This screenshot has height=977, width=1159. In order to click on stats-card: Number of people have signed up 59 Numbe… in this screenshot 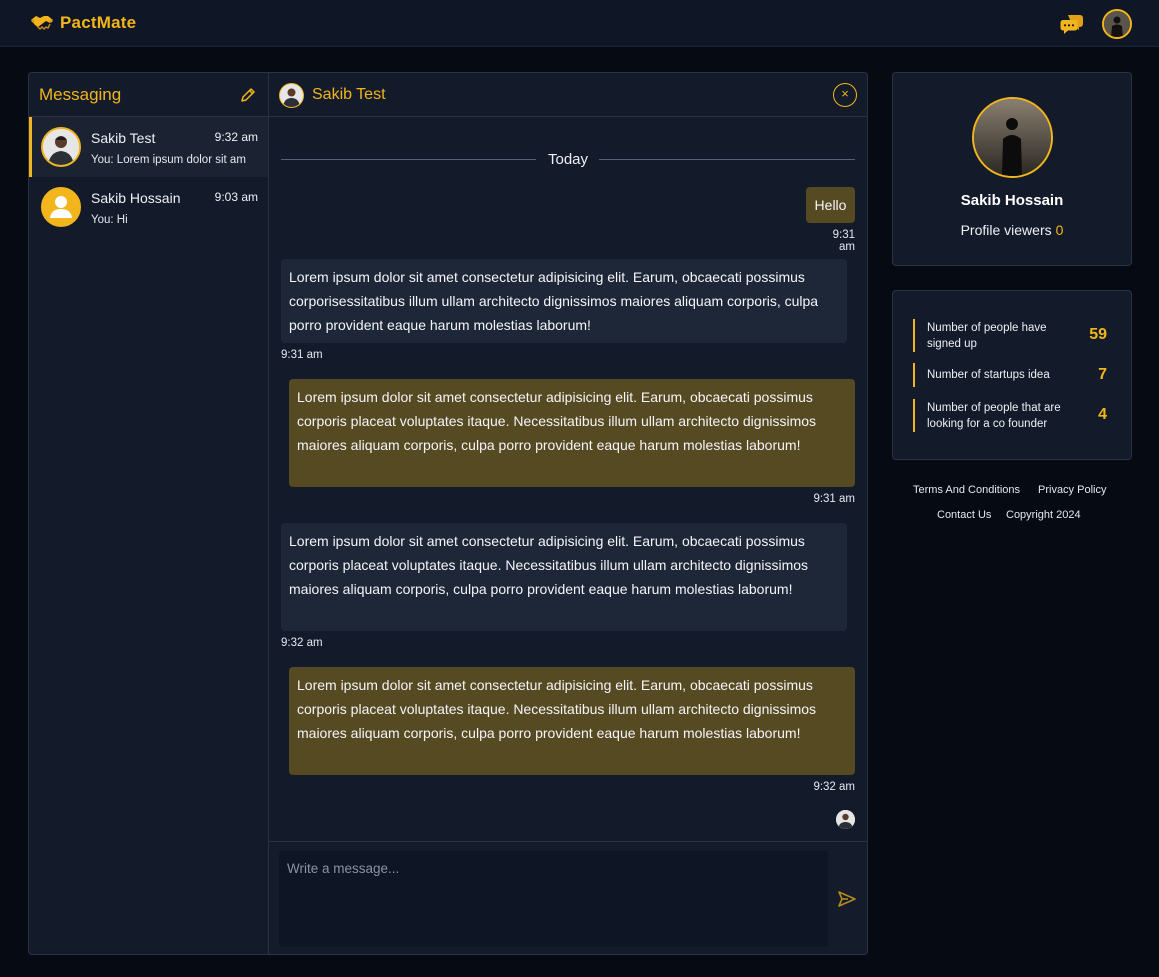, I will do `click(1012, 375)`.